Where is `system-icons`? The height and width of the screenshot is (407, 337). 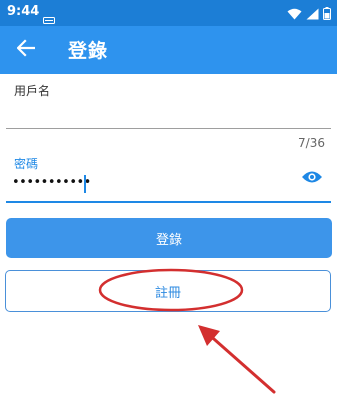 system-icons is located at coordinates (309, 14).